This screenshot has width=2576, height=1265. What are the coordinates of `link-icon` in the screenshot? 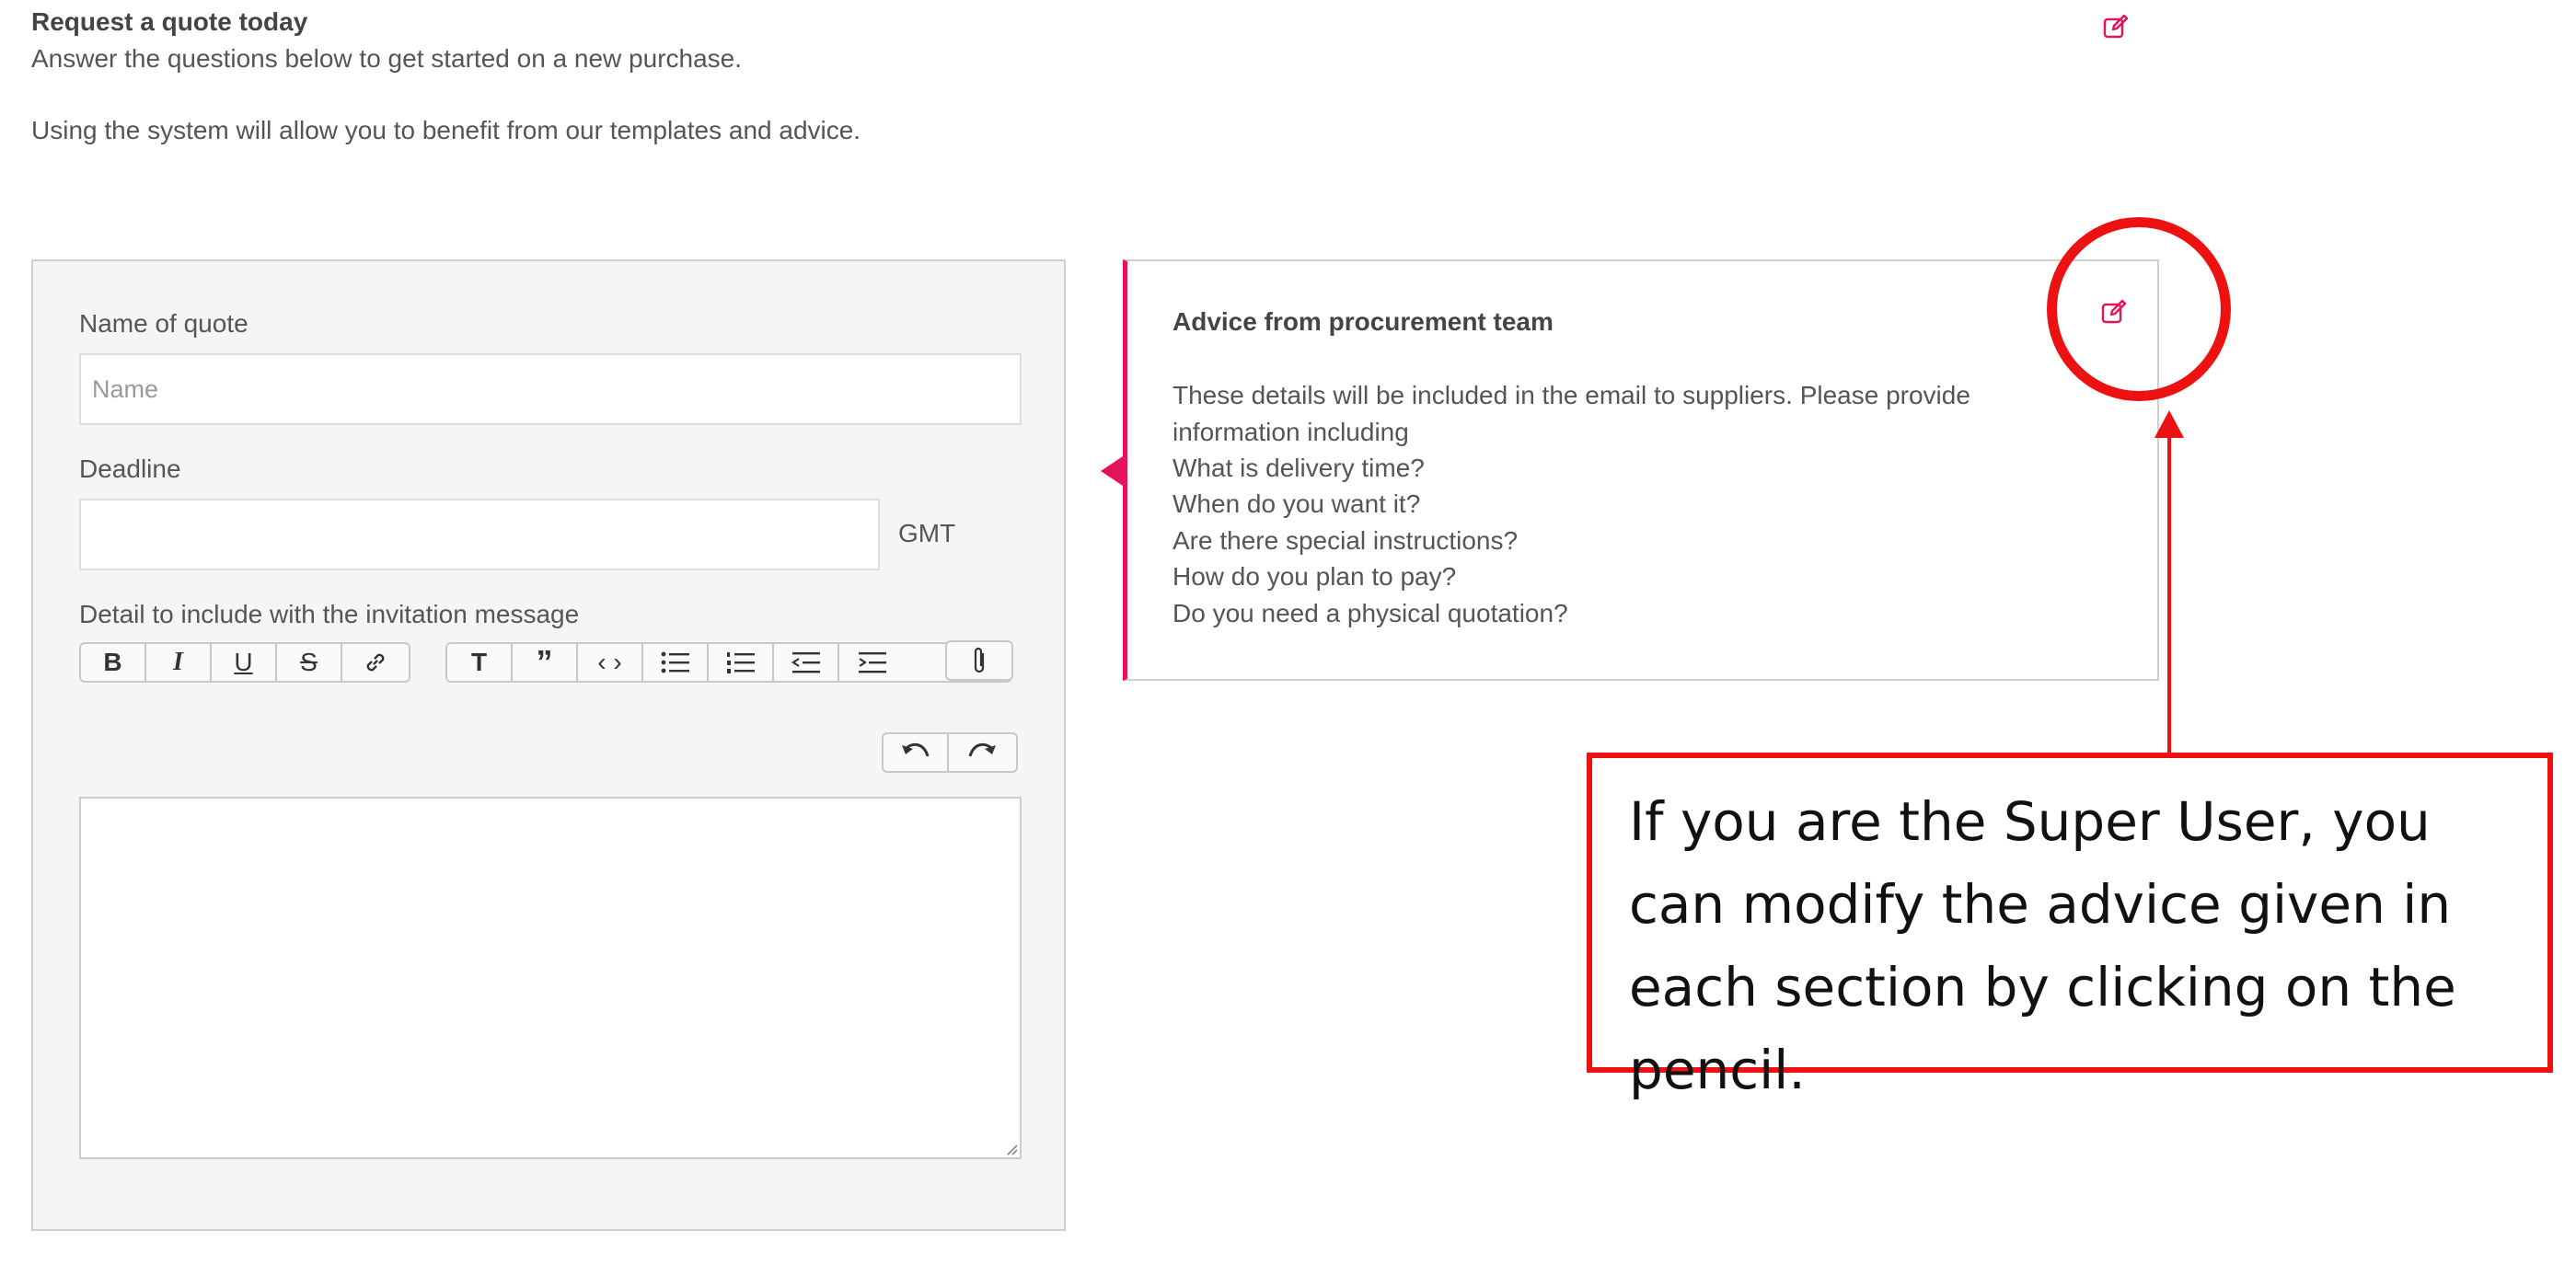 It's located at (375, 662).